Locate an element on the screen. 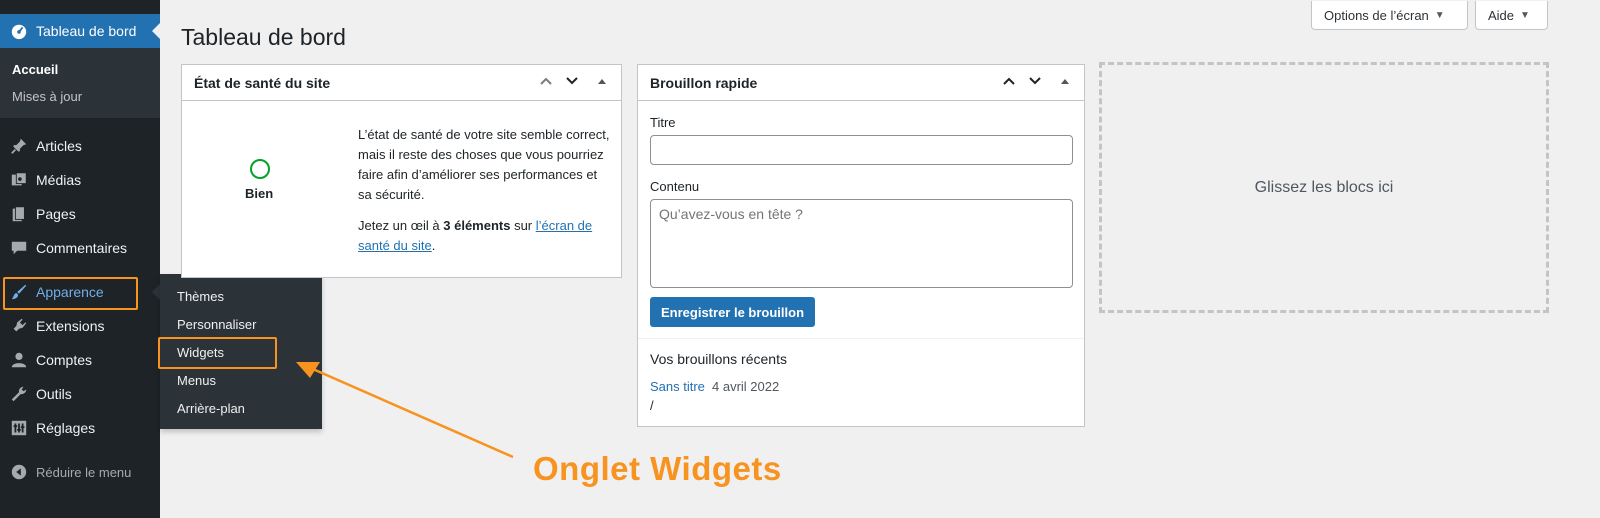 The image size is (1600, 518). help-button: Aide ▼ is located at coordinates (1511, 15).